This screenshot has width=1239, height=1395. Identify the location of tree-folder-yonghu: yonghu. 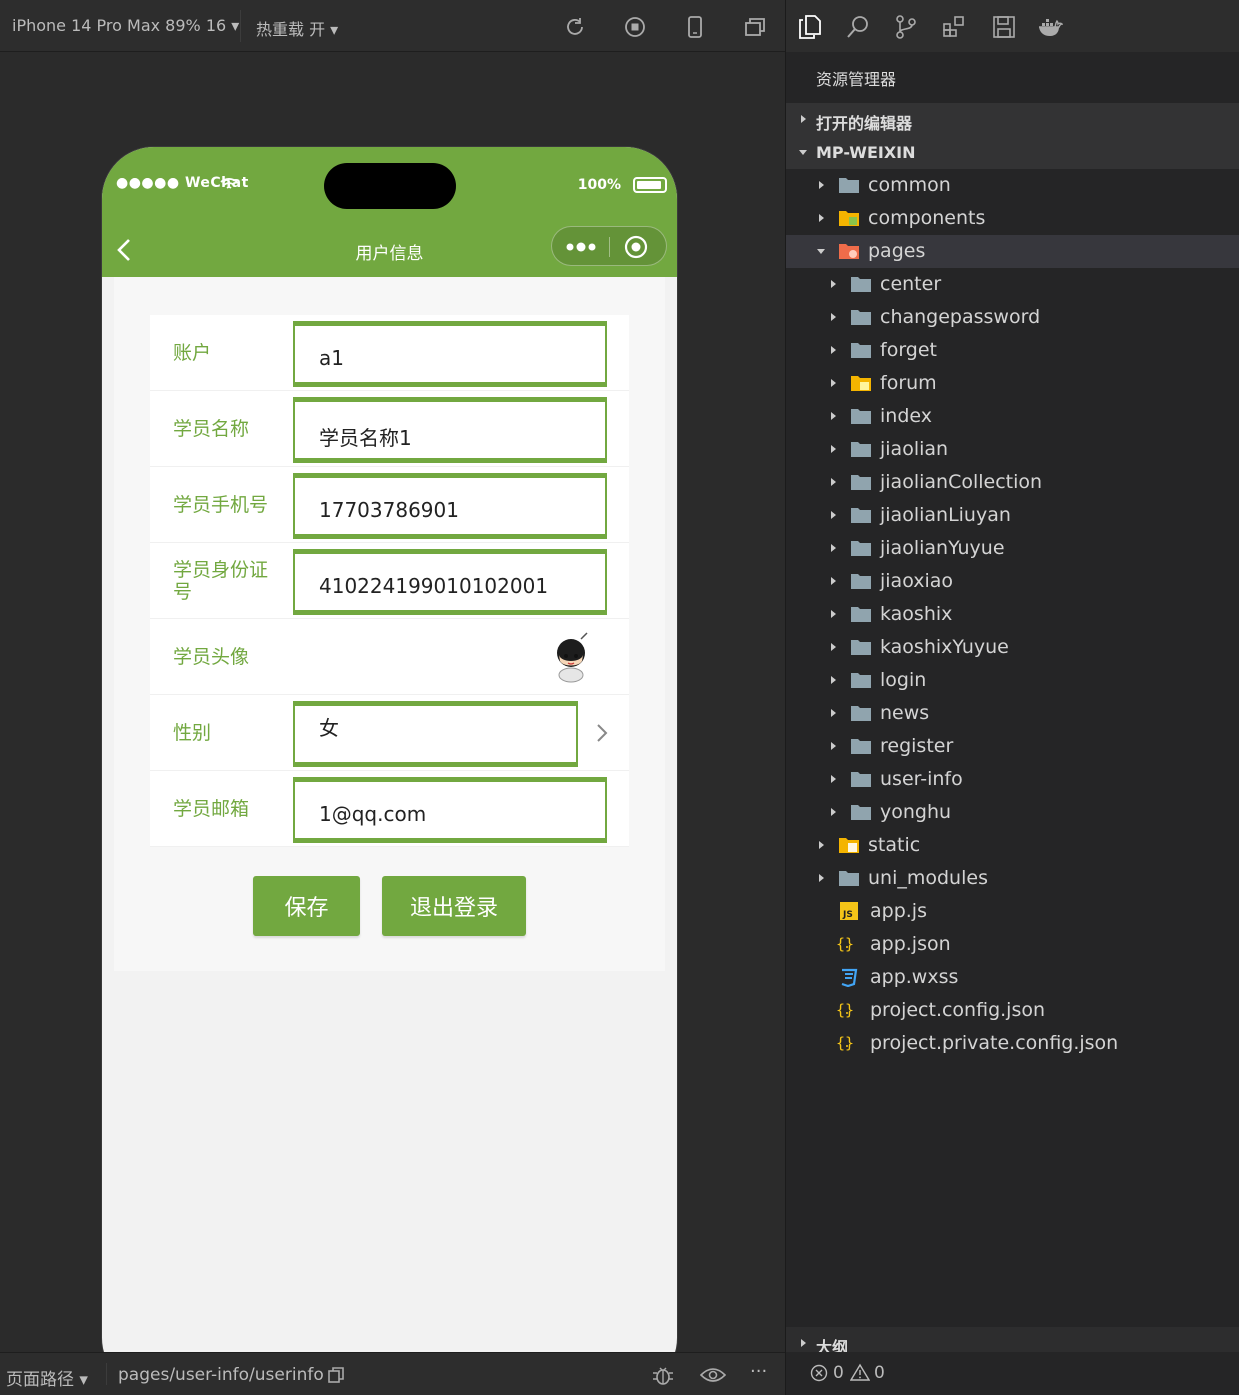
(1012, 812).